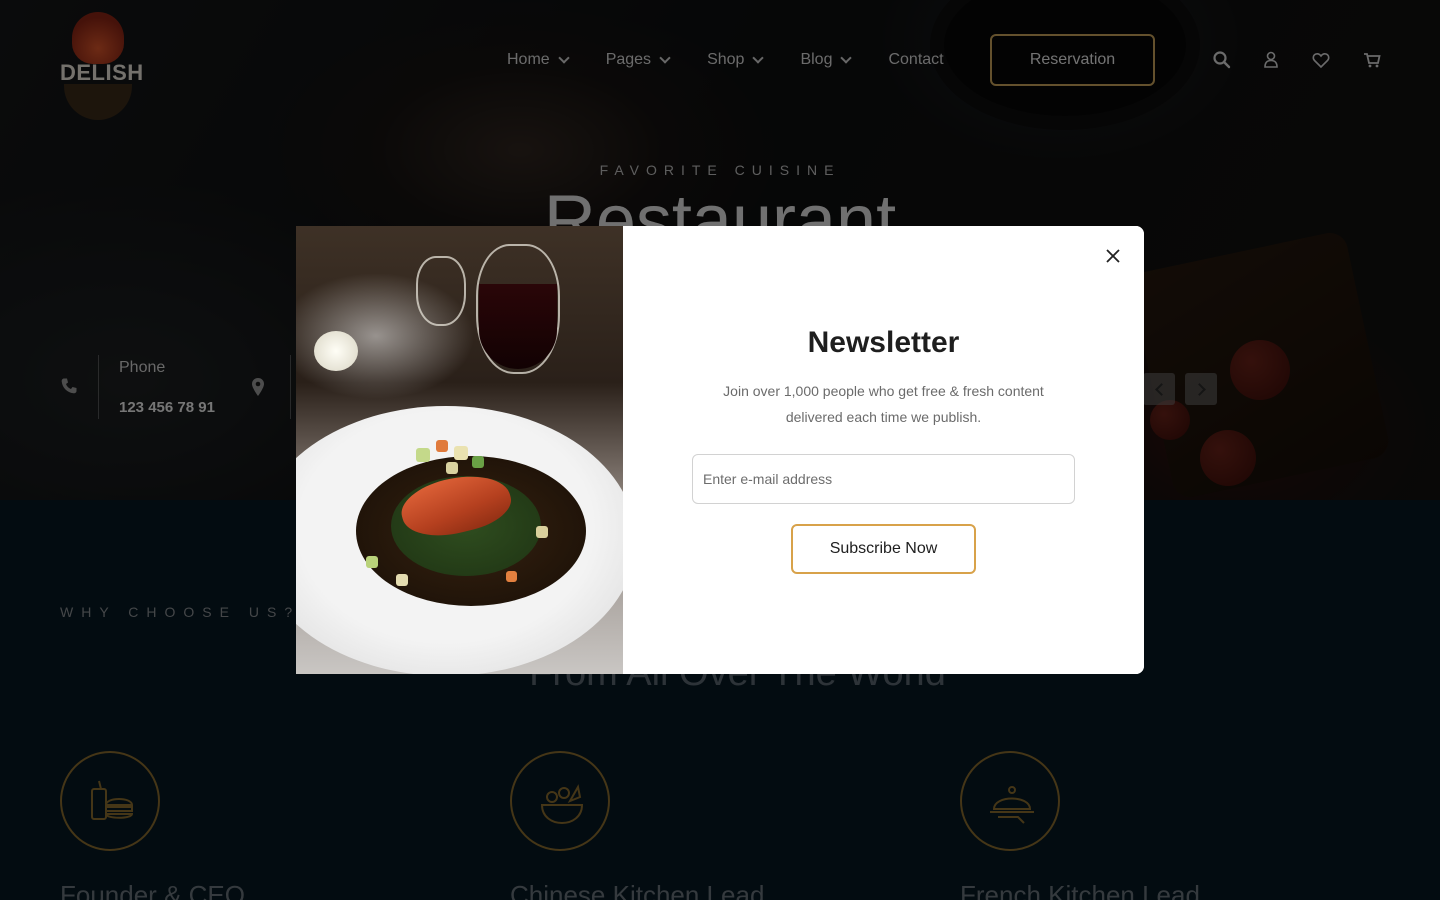 The image size is (1440, 900). I want to click on email-field, so click(883, 479).